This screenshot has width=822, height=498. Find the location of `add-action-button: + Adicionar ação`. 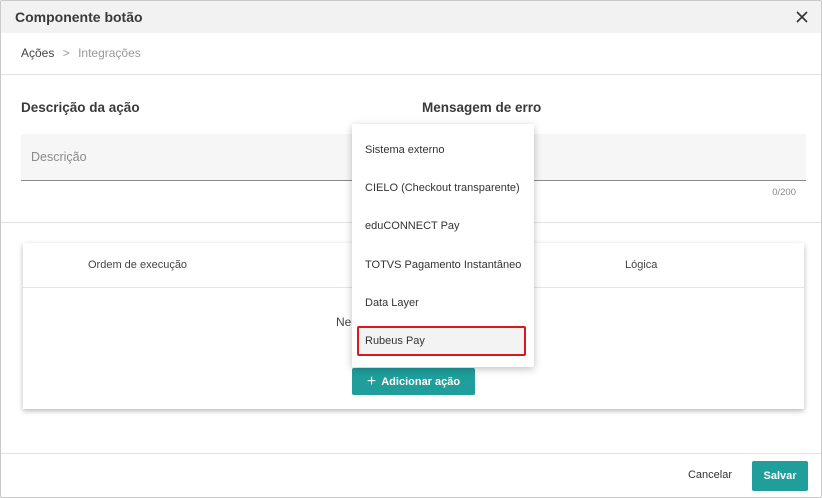

add-action-button: + Adicionar ação is located at coordinates (413, 381).